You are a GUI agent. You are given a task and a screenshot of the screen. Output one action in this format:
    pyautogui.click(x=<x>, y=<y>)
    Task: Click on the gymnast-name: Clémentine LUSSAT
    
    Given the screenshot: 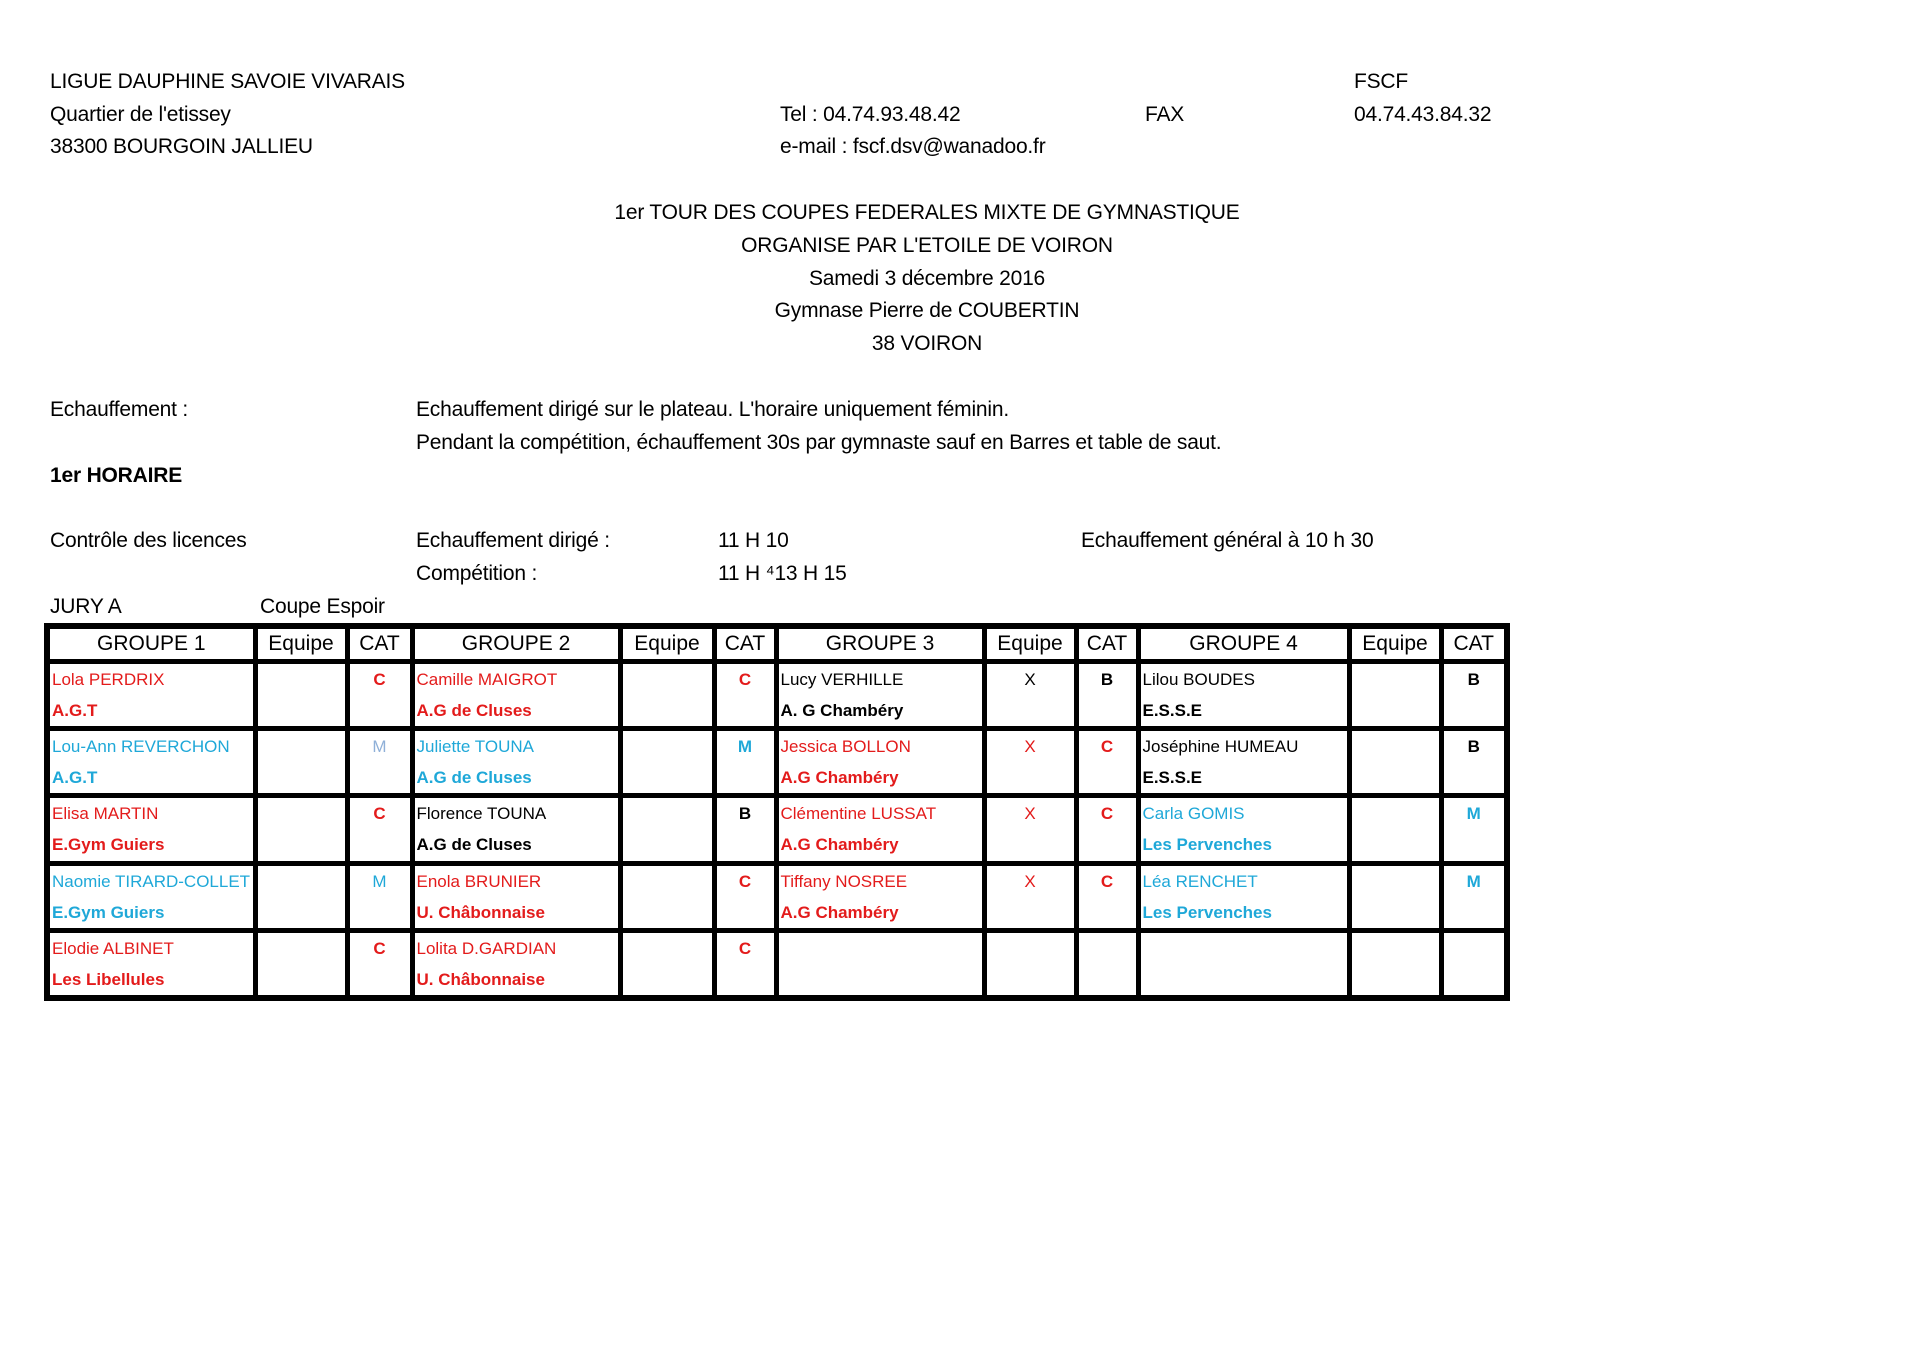 What is the action you would take?
    pyautogui.click(x=858, y=814)
    